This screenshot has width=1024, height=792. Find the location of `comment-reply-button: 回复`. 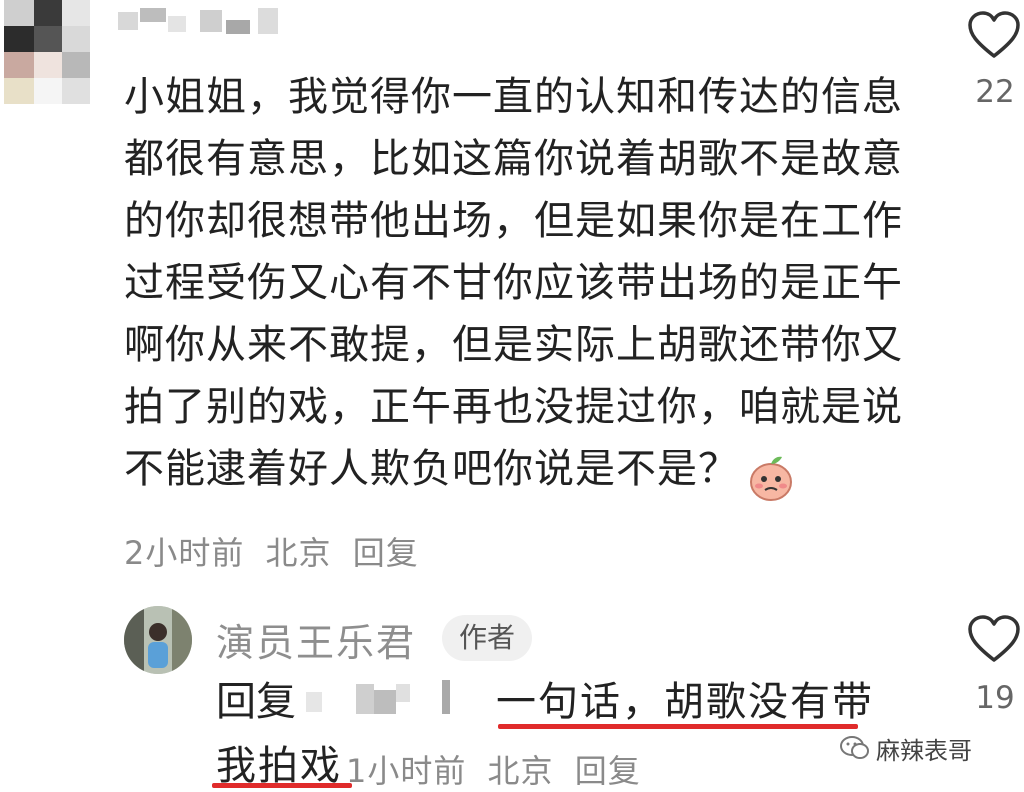

comment-reply-button: 回复 is located at coordinates (386, 553).